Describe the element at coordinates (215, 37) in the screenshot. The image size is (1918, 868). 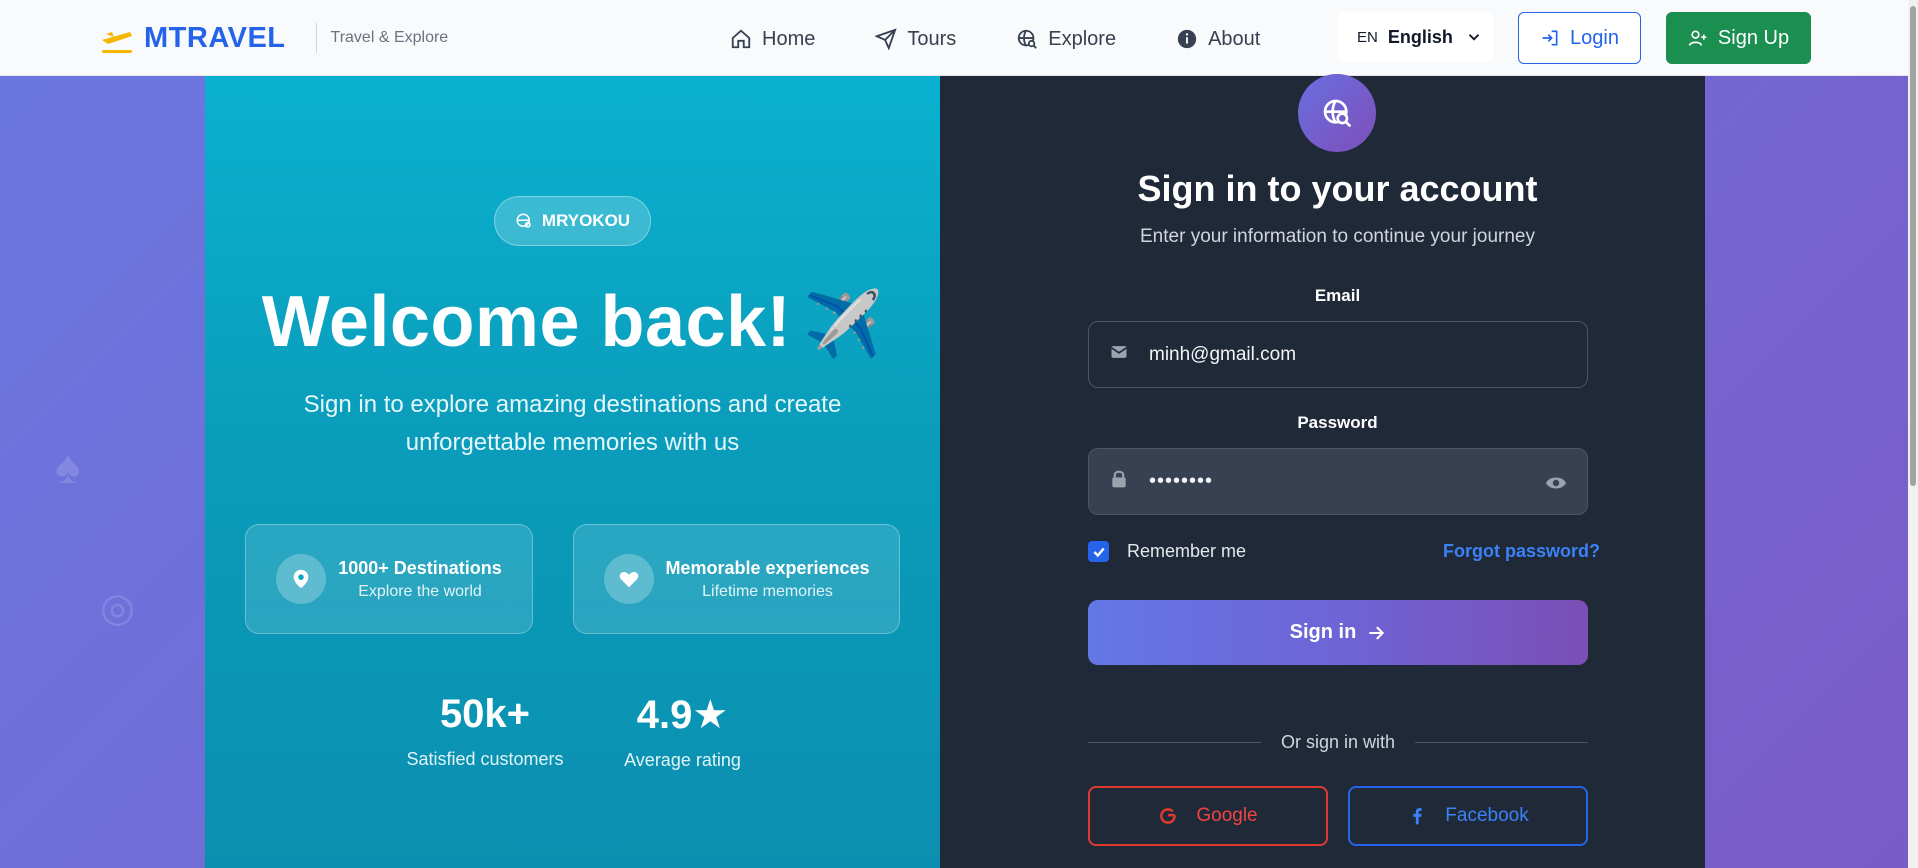
I see `brand-name: MTRAVEL` at that location.